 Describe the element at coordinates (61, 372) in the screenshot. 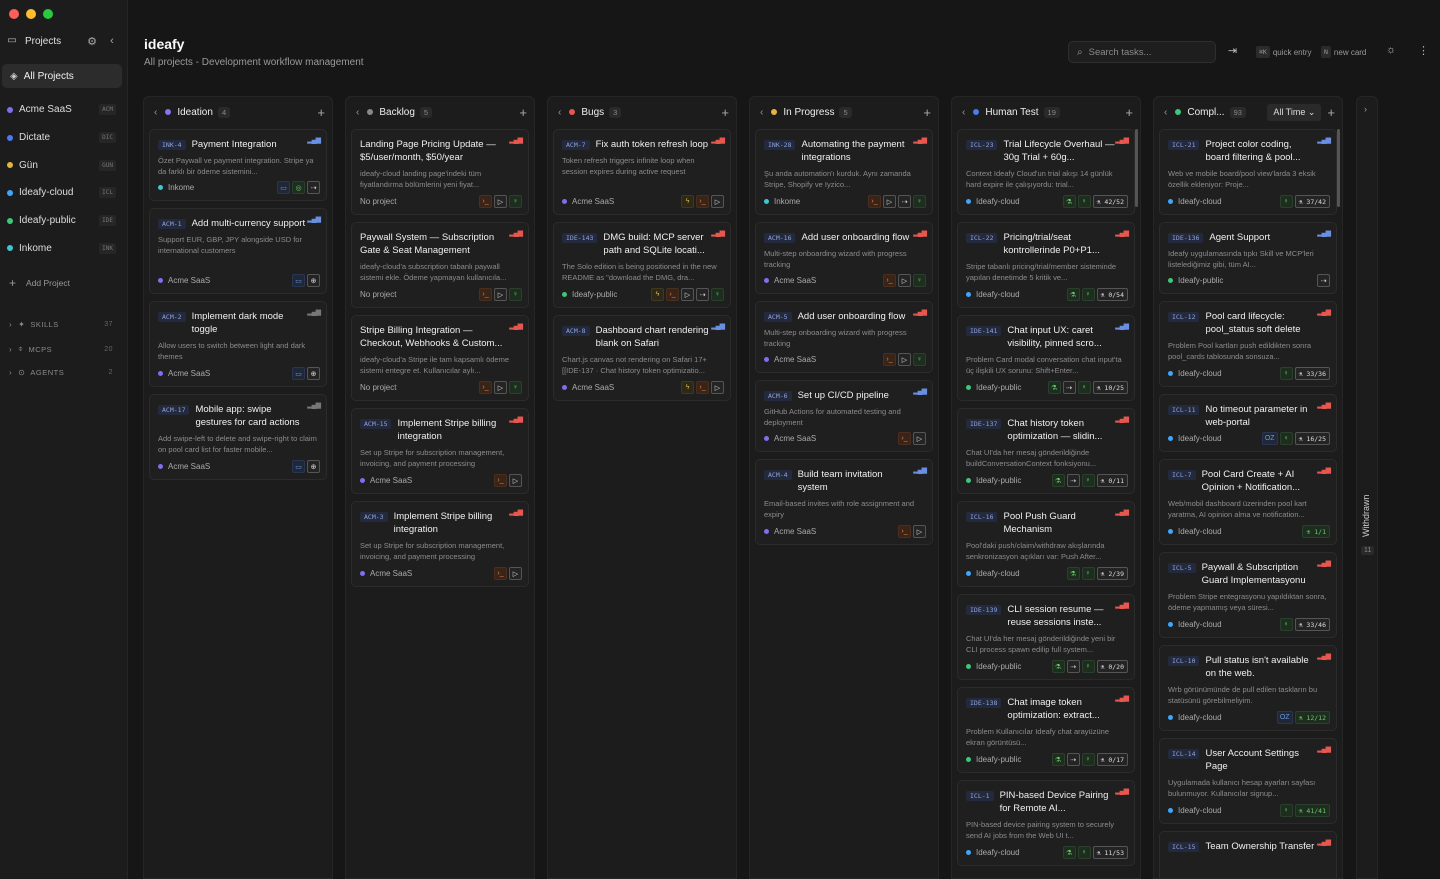

I see `sidebar-section-agents: › ⊙ AGENTS 2` at that location.